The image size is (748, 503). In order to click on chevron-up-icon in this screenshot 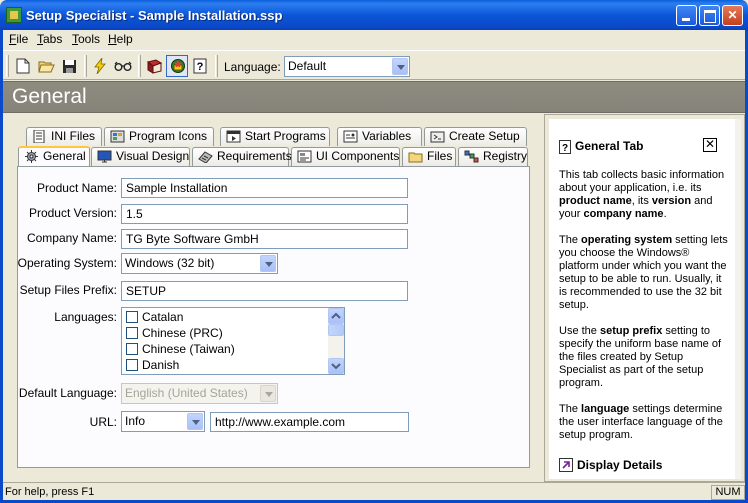, I will do `click(336, 315)`.